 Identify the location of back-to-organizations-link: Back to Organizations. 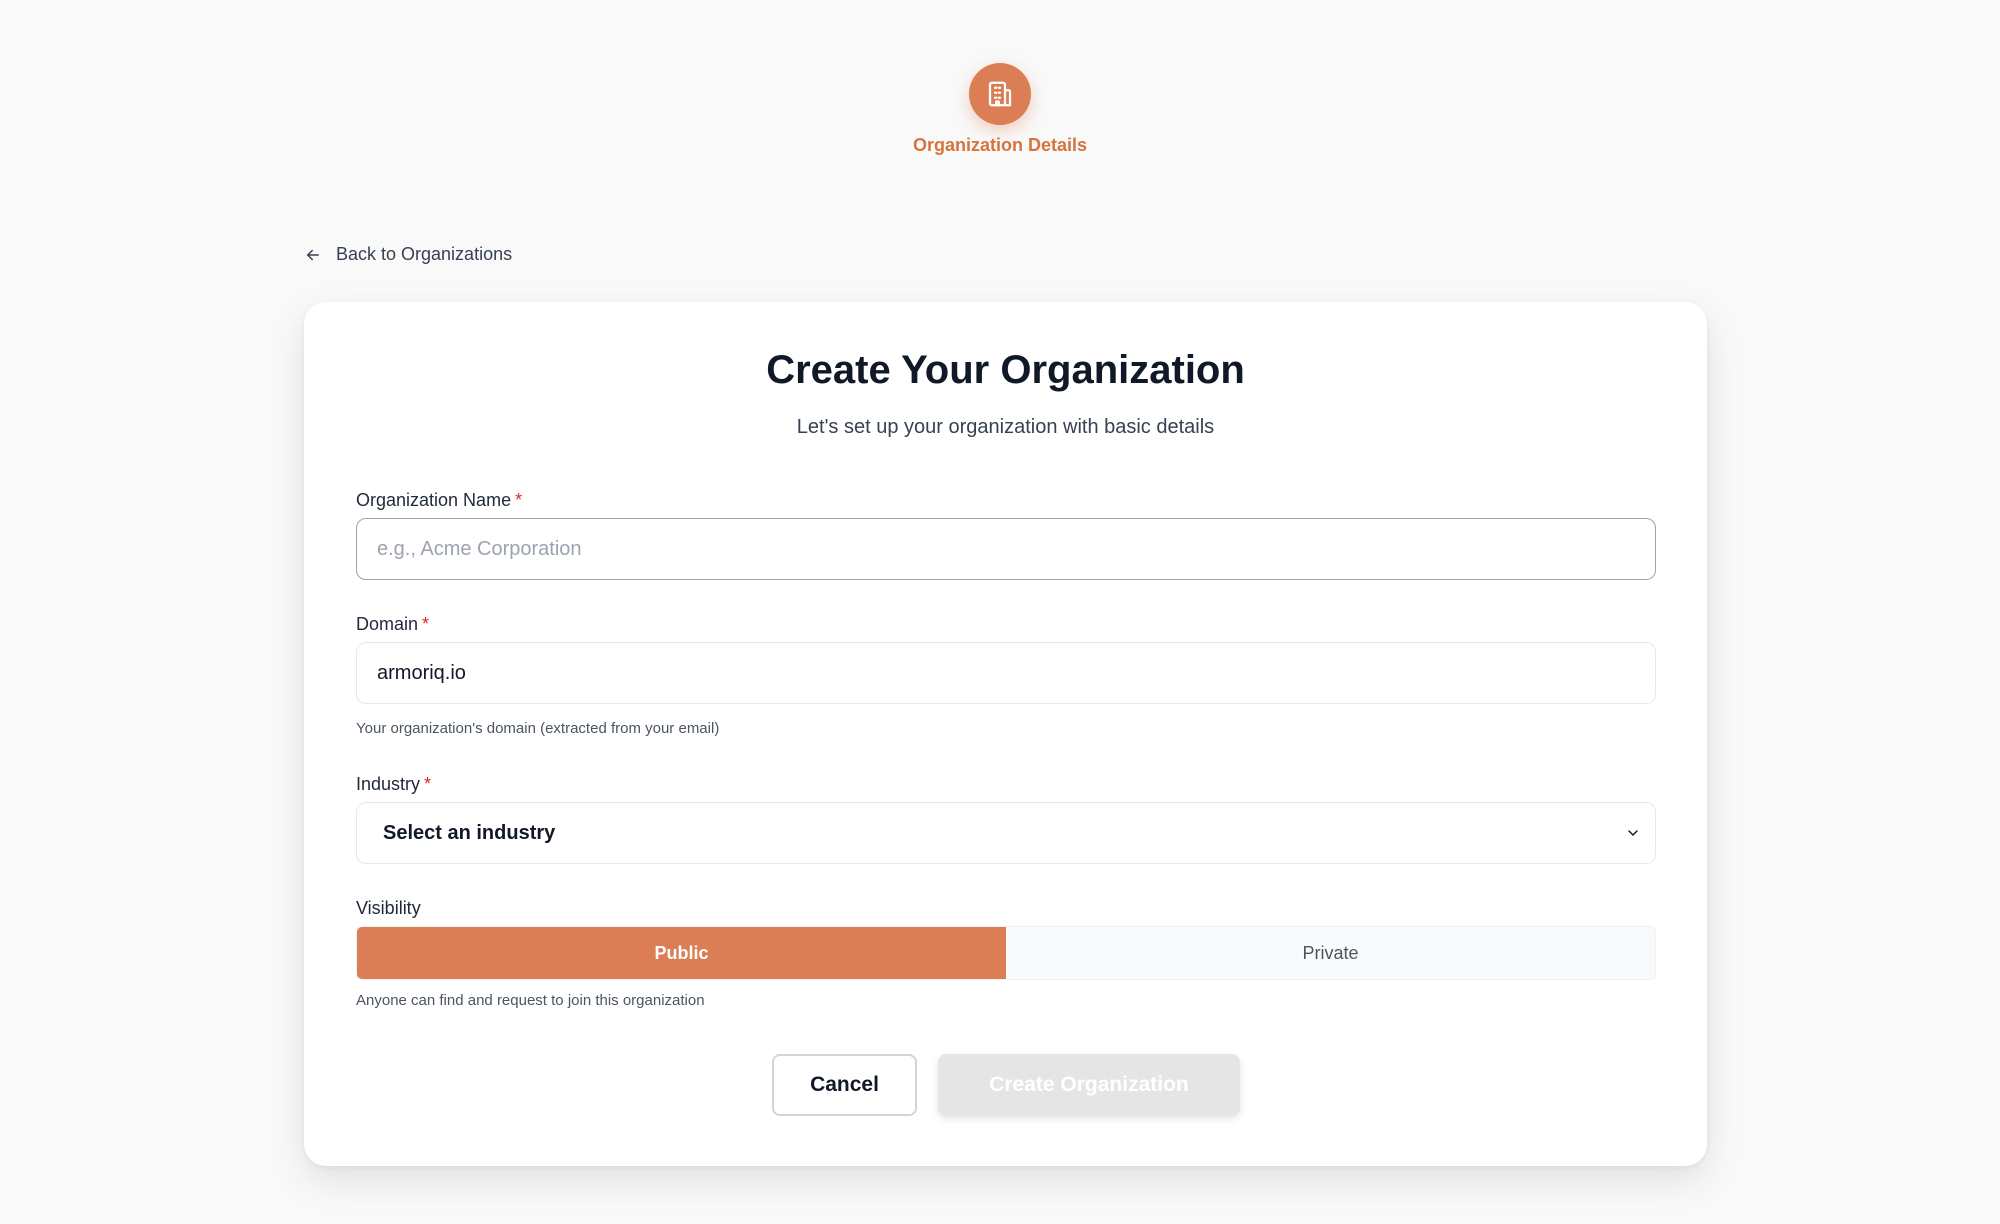
(408, 254).